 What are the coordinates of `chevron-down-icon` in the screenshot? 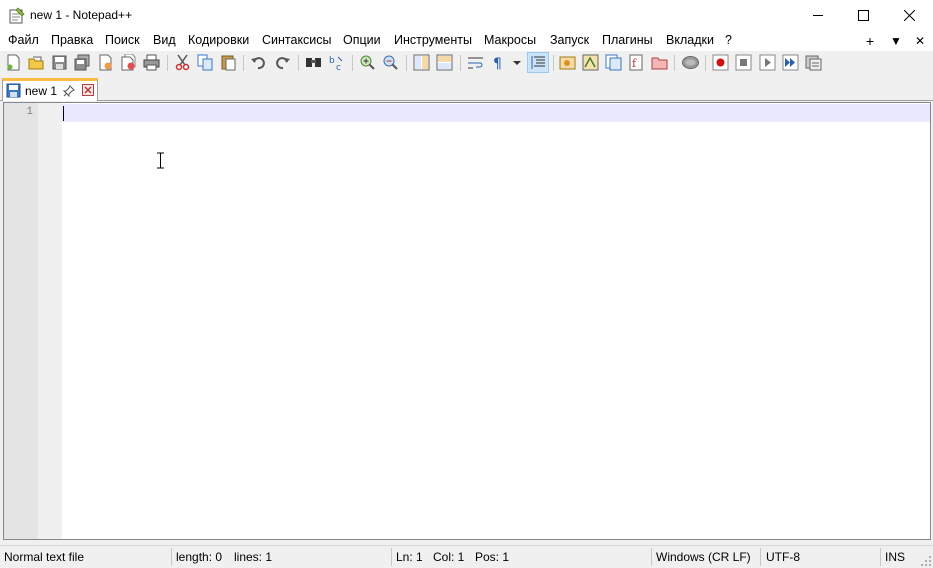 It's located at (517, 62).